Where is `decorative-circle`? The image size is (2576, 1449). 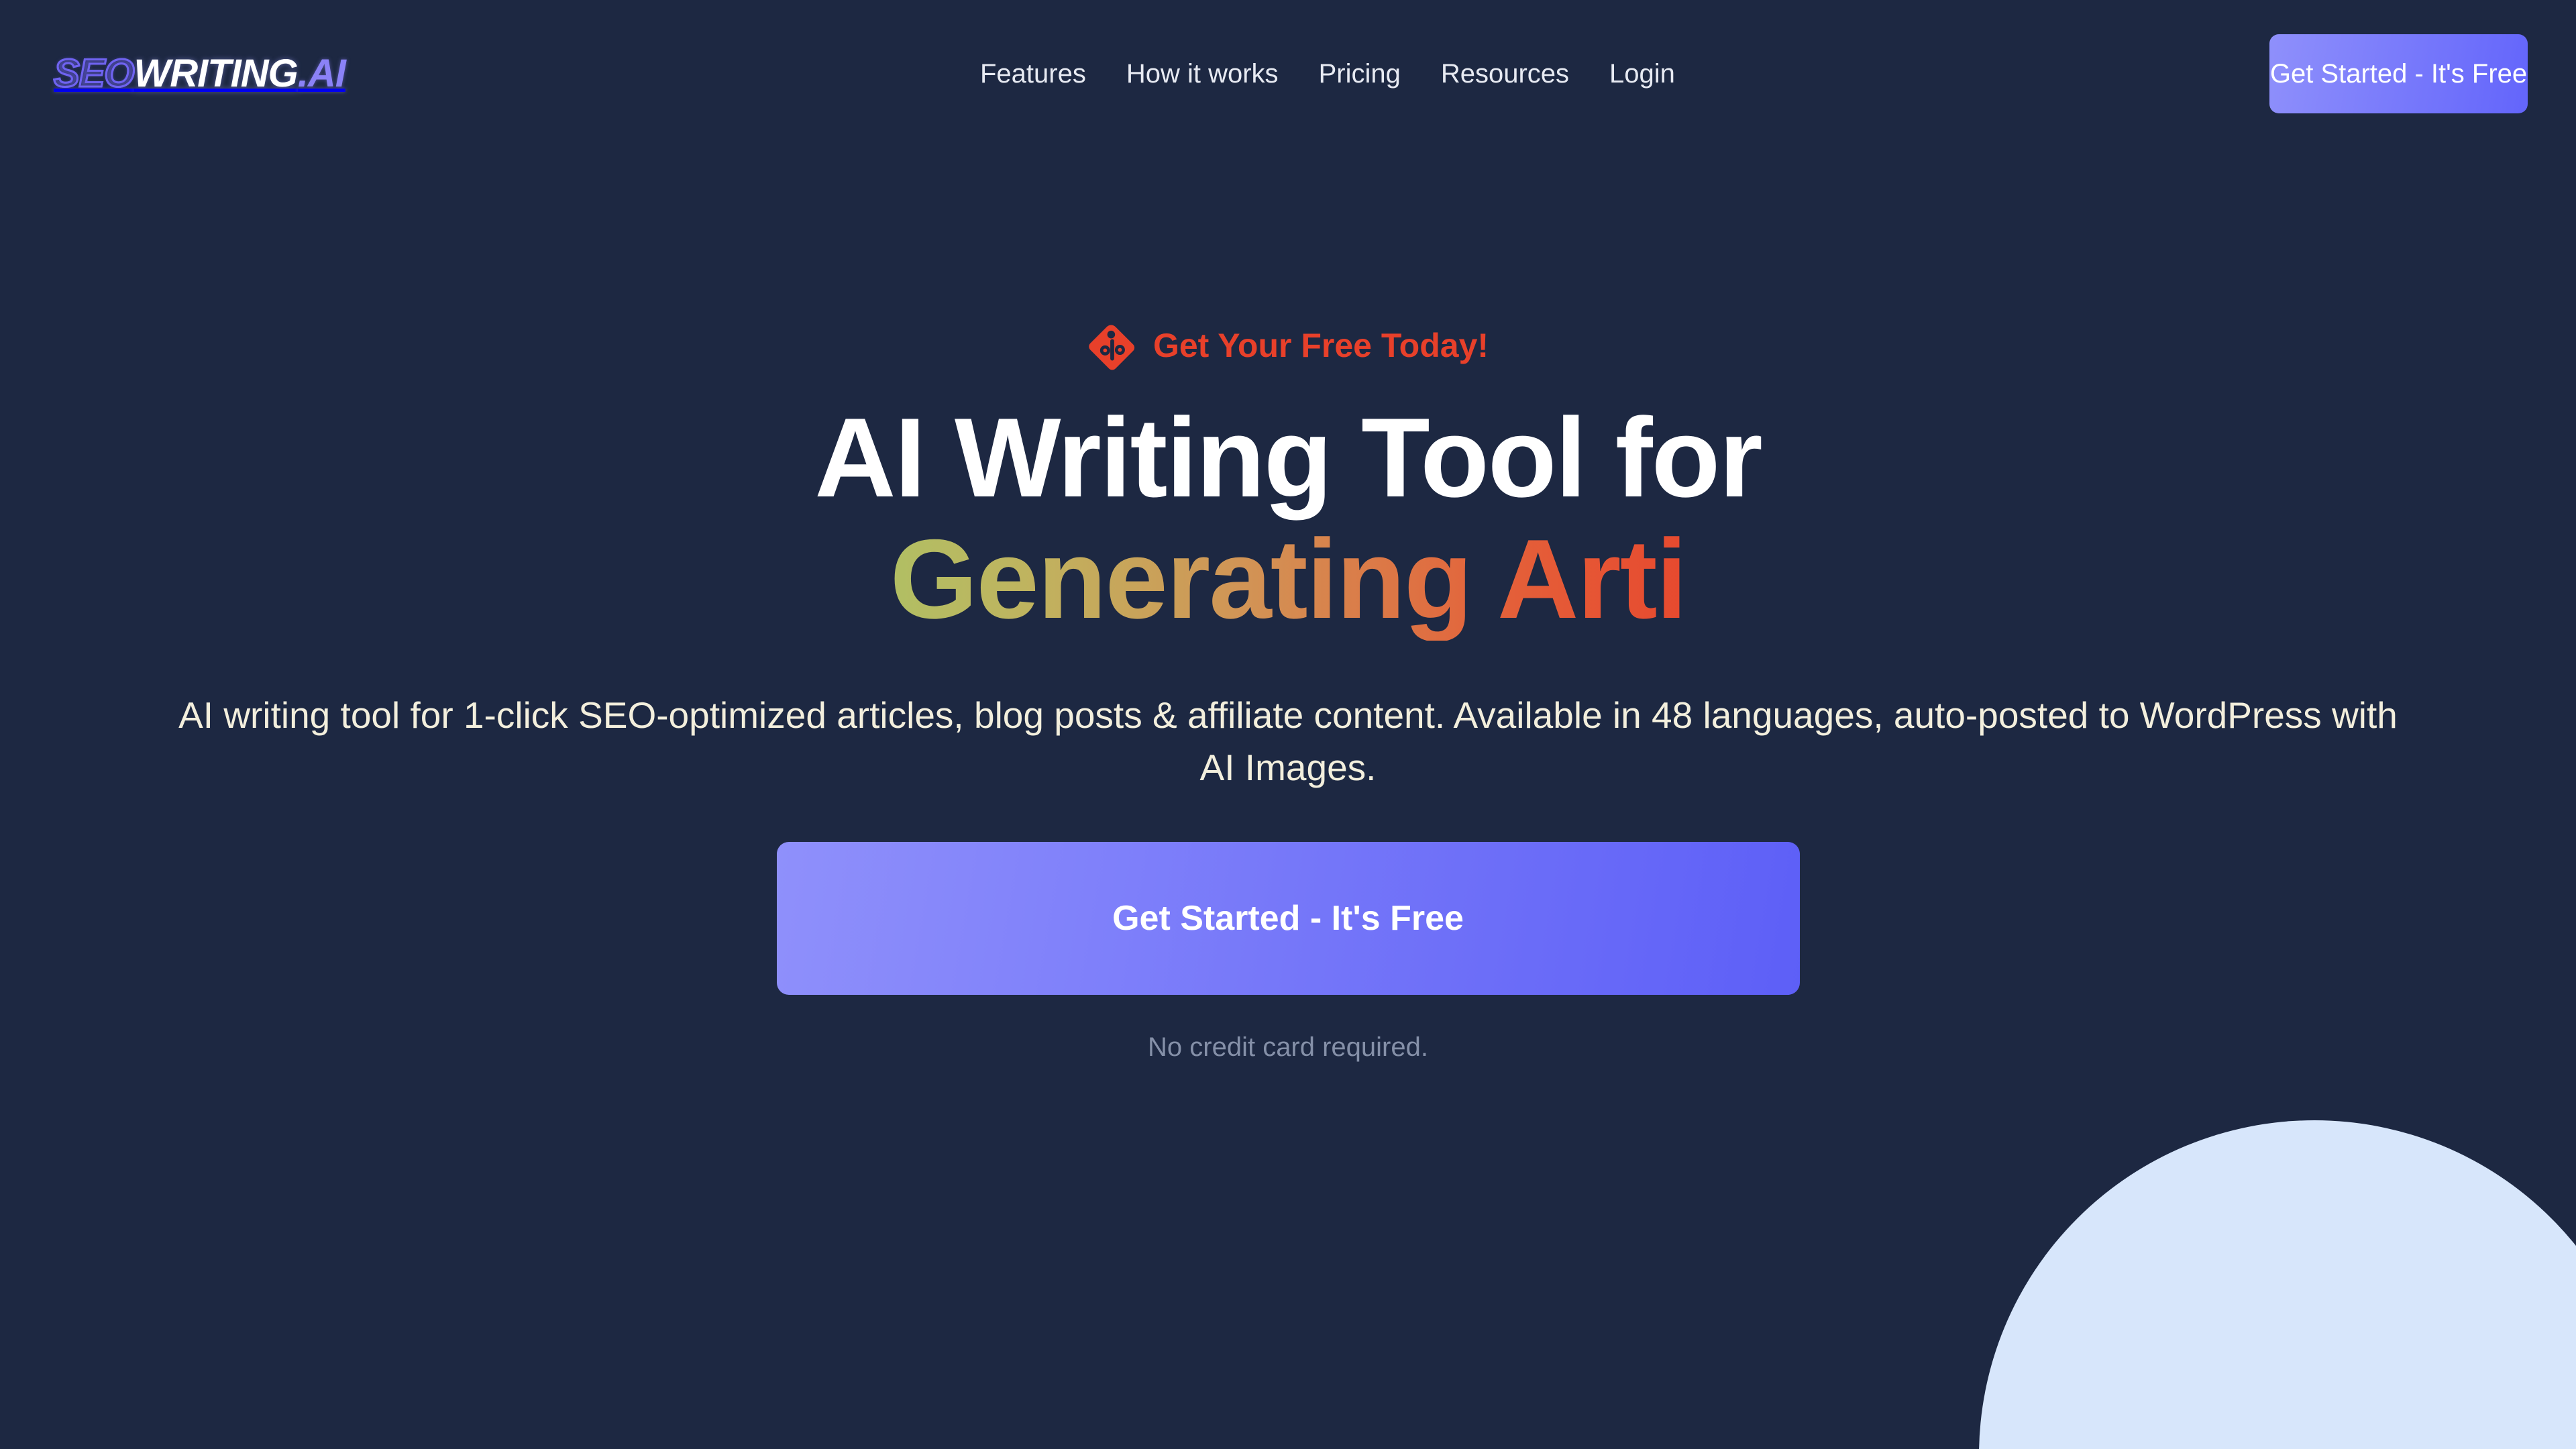
decorative-circle is located at coordinates (2277, 1284).